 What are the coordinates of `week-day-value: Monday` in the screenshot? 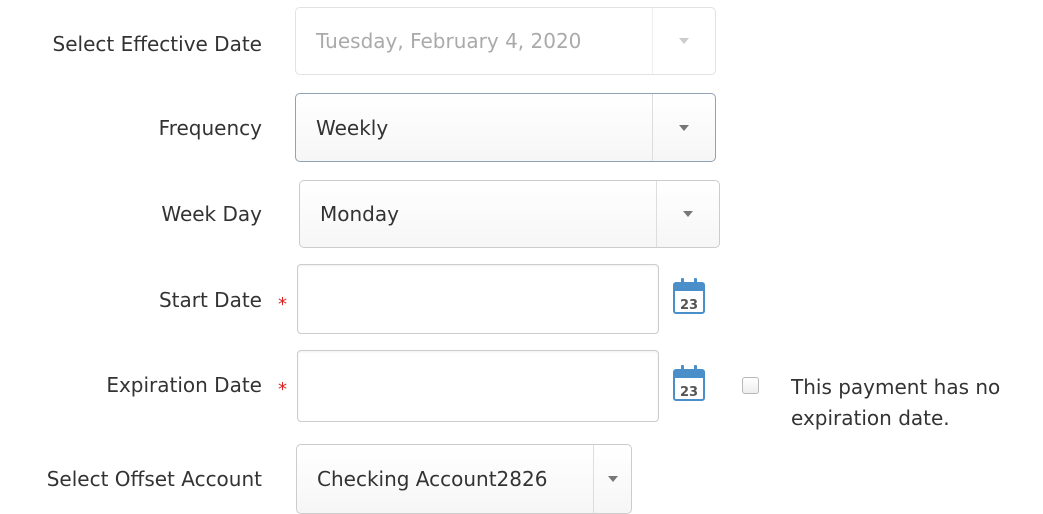 It's located at (359, 214).